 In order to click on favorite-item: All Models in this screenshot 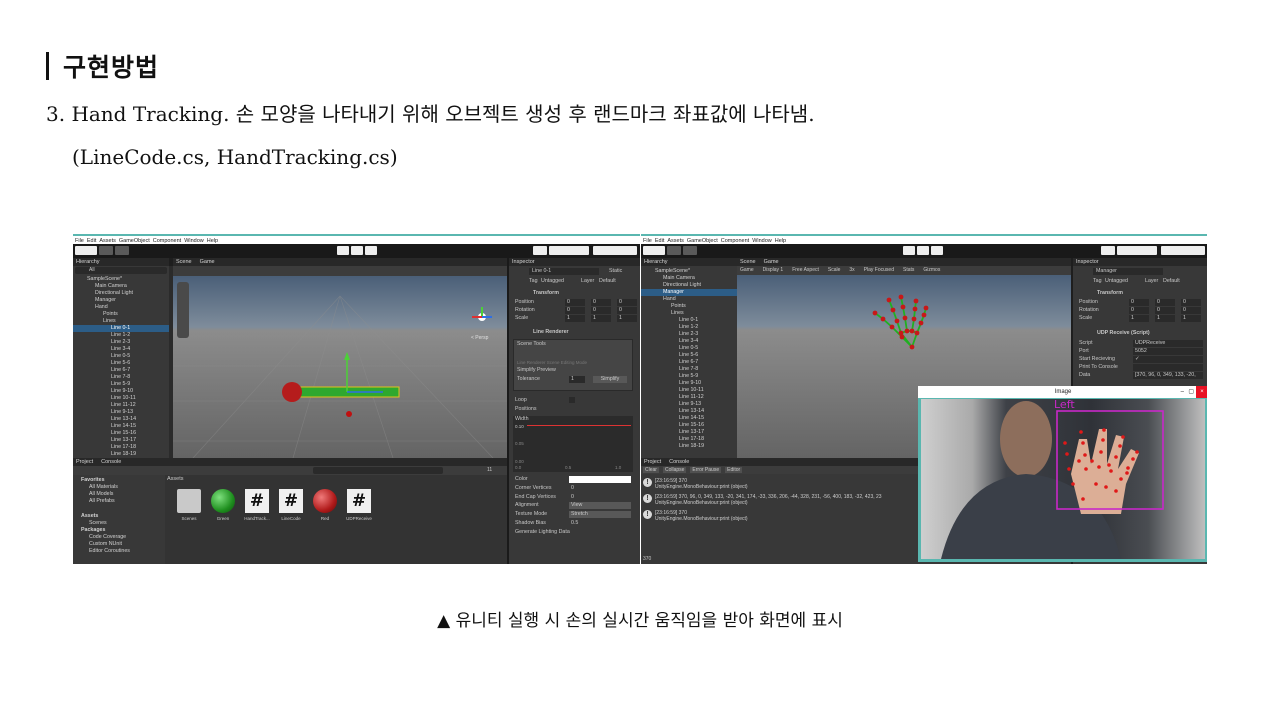, I will do `click(101, 494)`.